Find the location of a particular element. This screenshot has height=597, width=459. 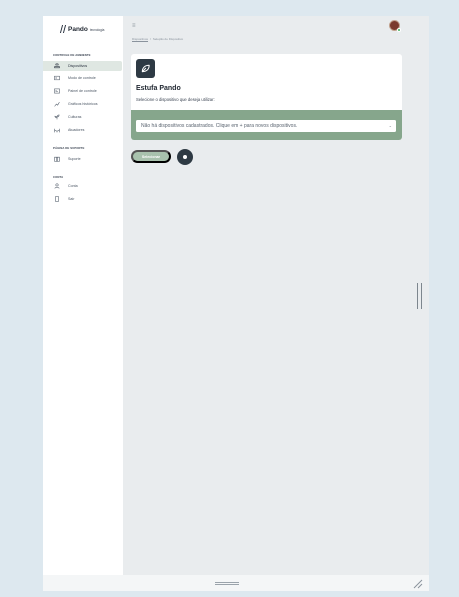

breadcrumb-link: Dispositivos is located at coordinates (140, 39).